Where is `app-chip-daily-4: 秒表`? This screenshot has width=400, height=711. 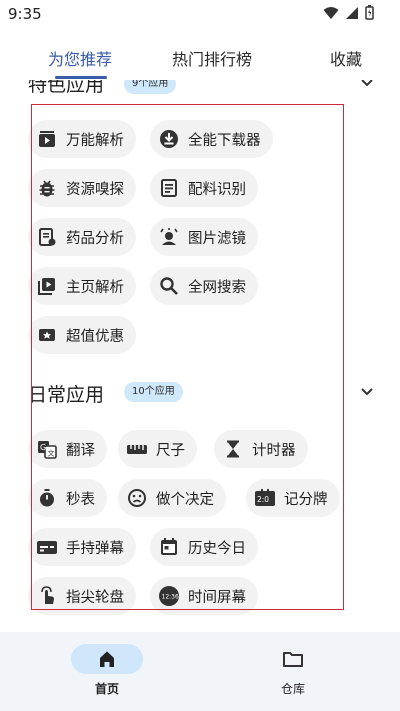
app-chip-daily-4: 秒表 is located at coordinates (67, 498).